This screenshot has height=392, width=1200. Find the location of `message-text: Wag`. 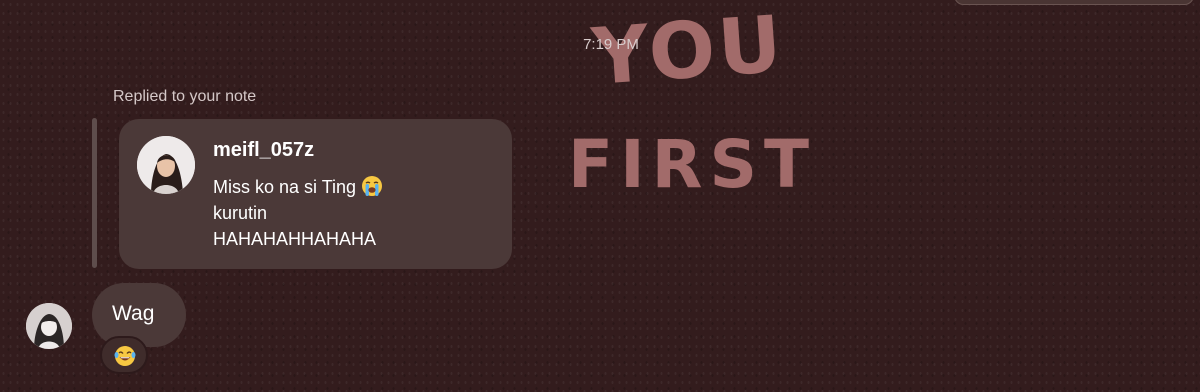

message-text: Wag is located at coordinates (133, 313).